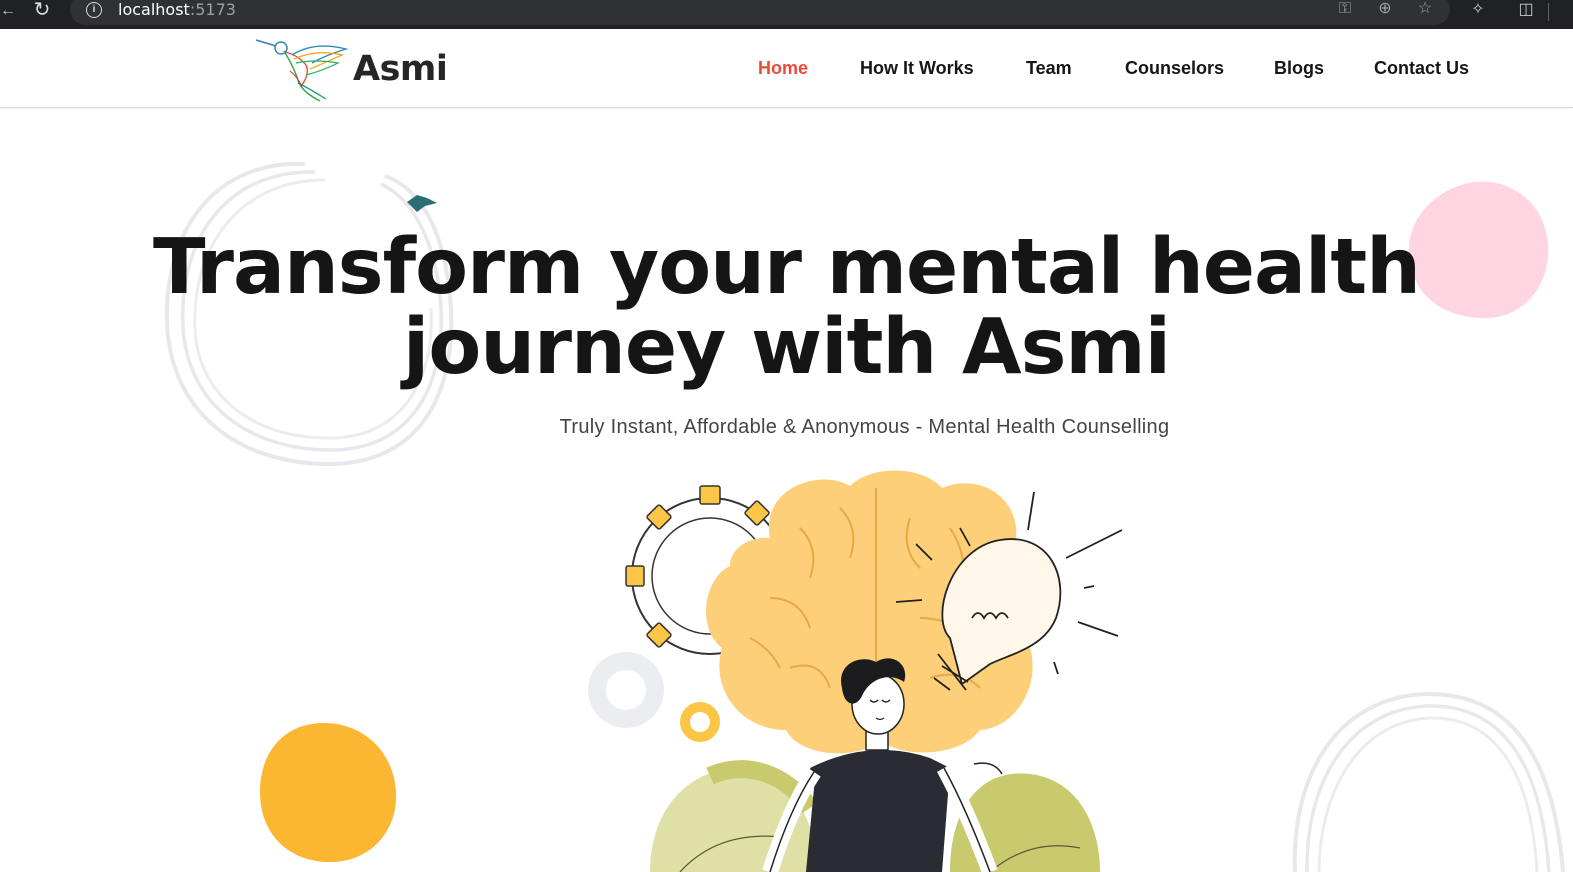  Describe the element at coordinates (1478, 11) in the screenshot. I see `extensions-icon: ✧` at that location.